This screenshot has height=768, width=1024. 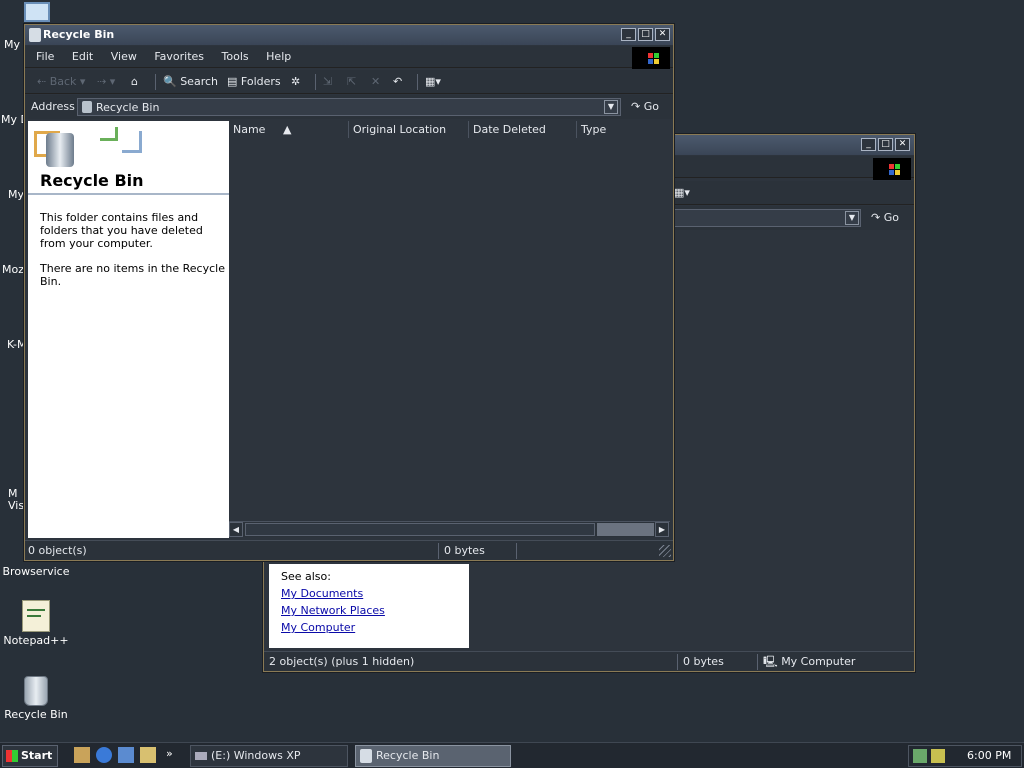 I want to click on computer-icon: 🖳, so click(x=770, y=661).